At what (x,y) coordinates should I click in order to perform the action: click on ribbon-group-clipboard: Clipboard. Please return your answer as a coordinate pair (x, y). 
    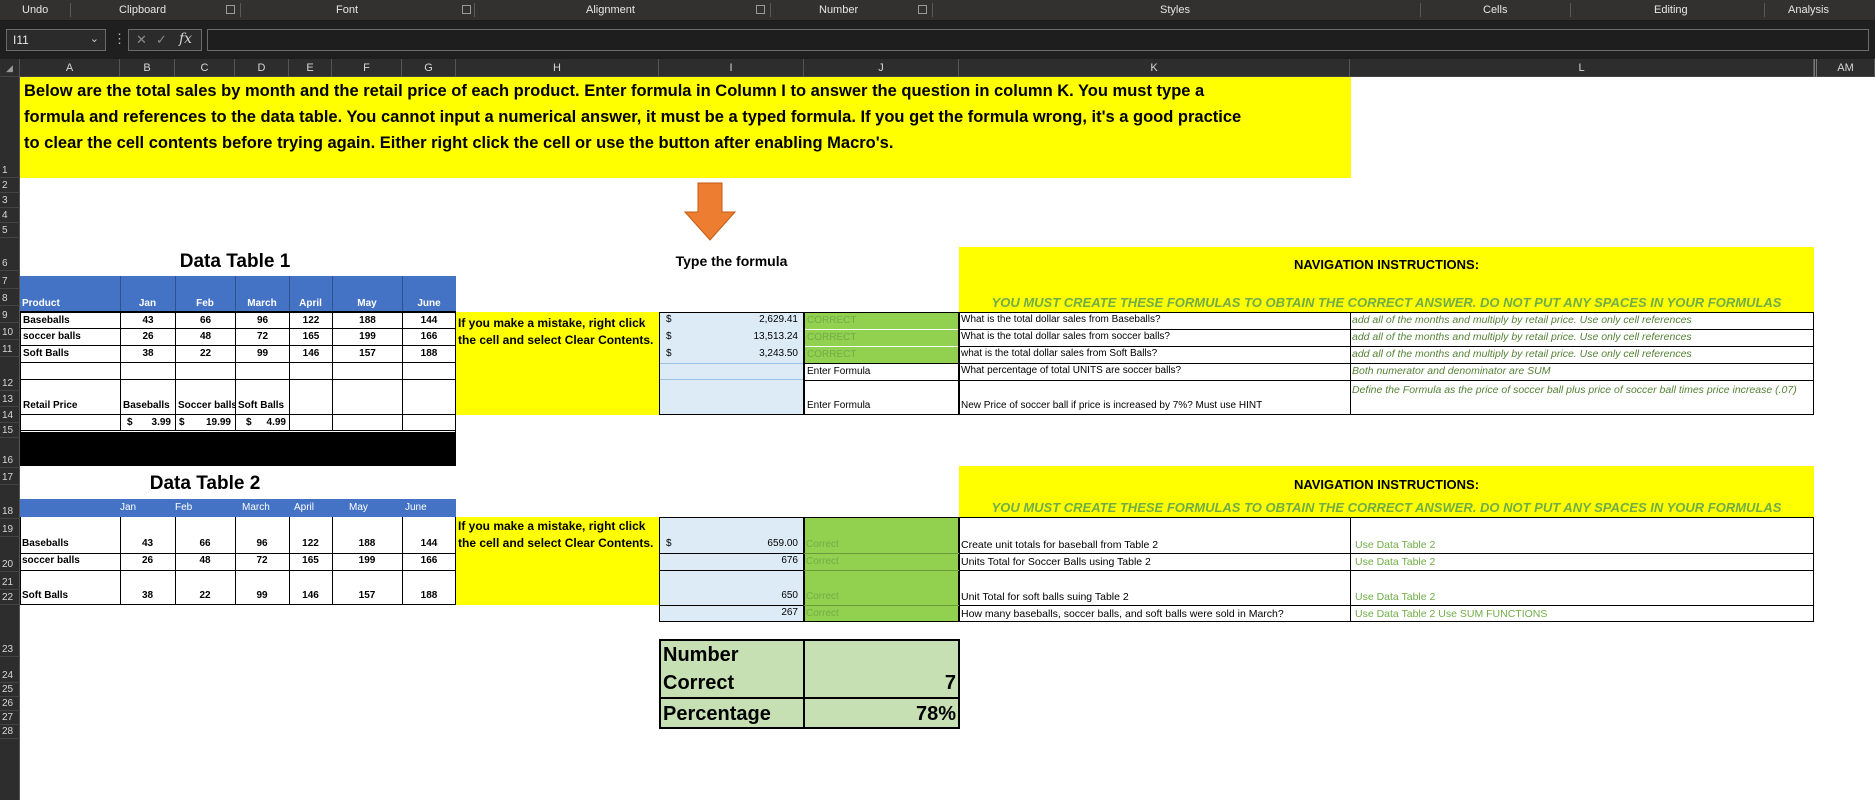
    Looking at the image, I should click on (142, 10).